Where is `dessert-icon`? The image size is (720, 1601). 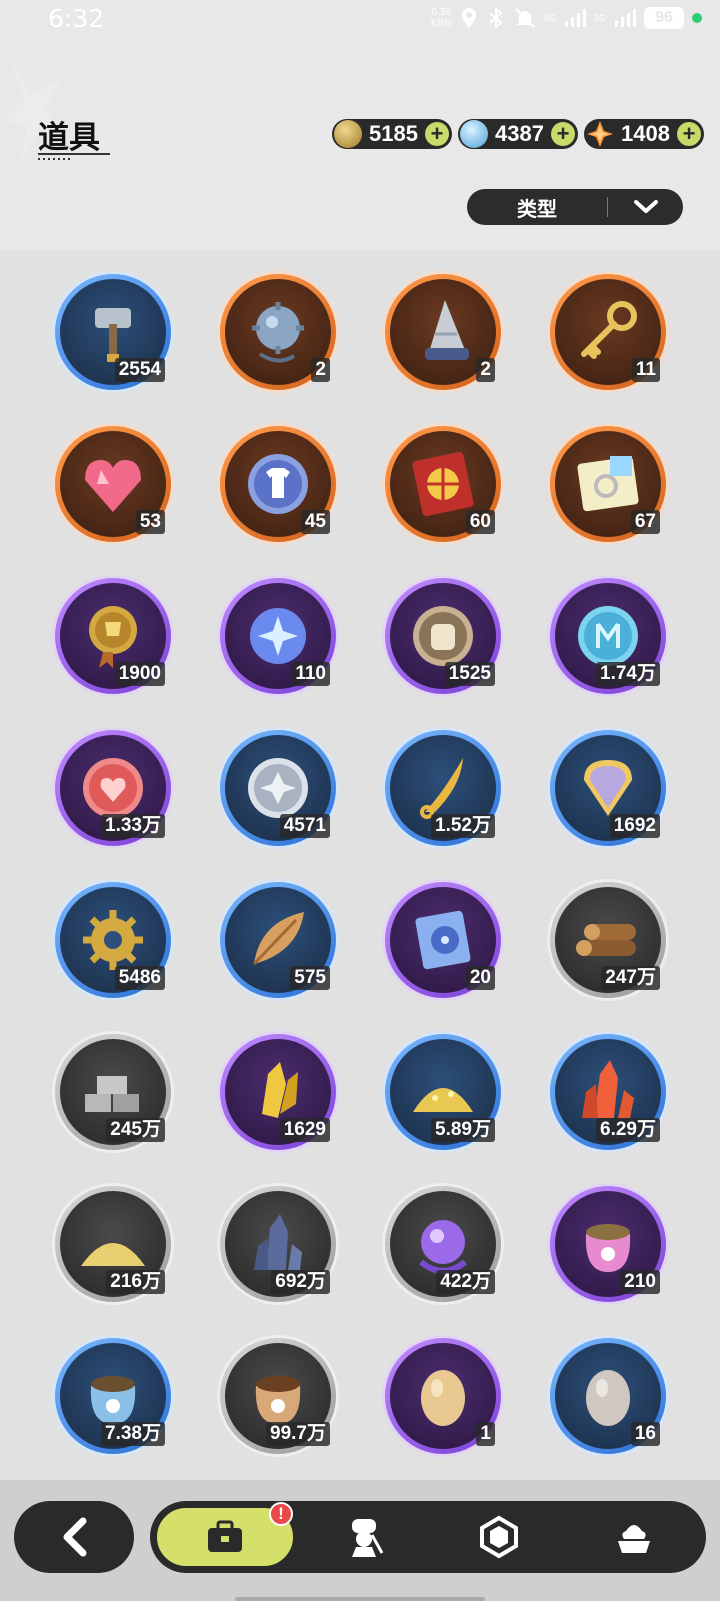 dessert-icon is located at coordinates (633, 1539).